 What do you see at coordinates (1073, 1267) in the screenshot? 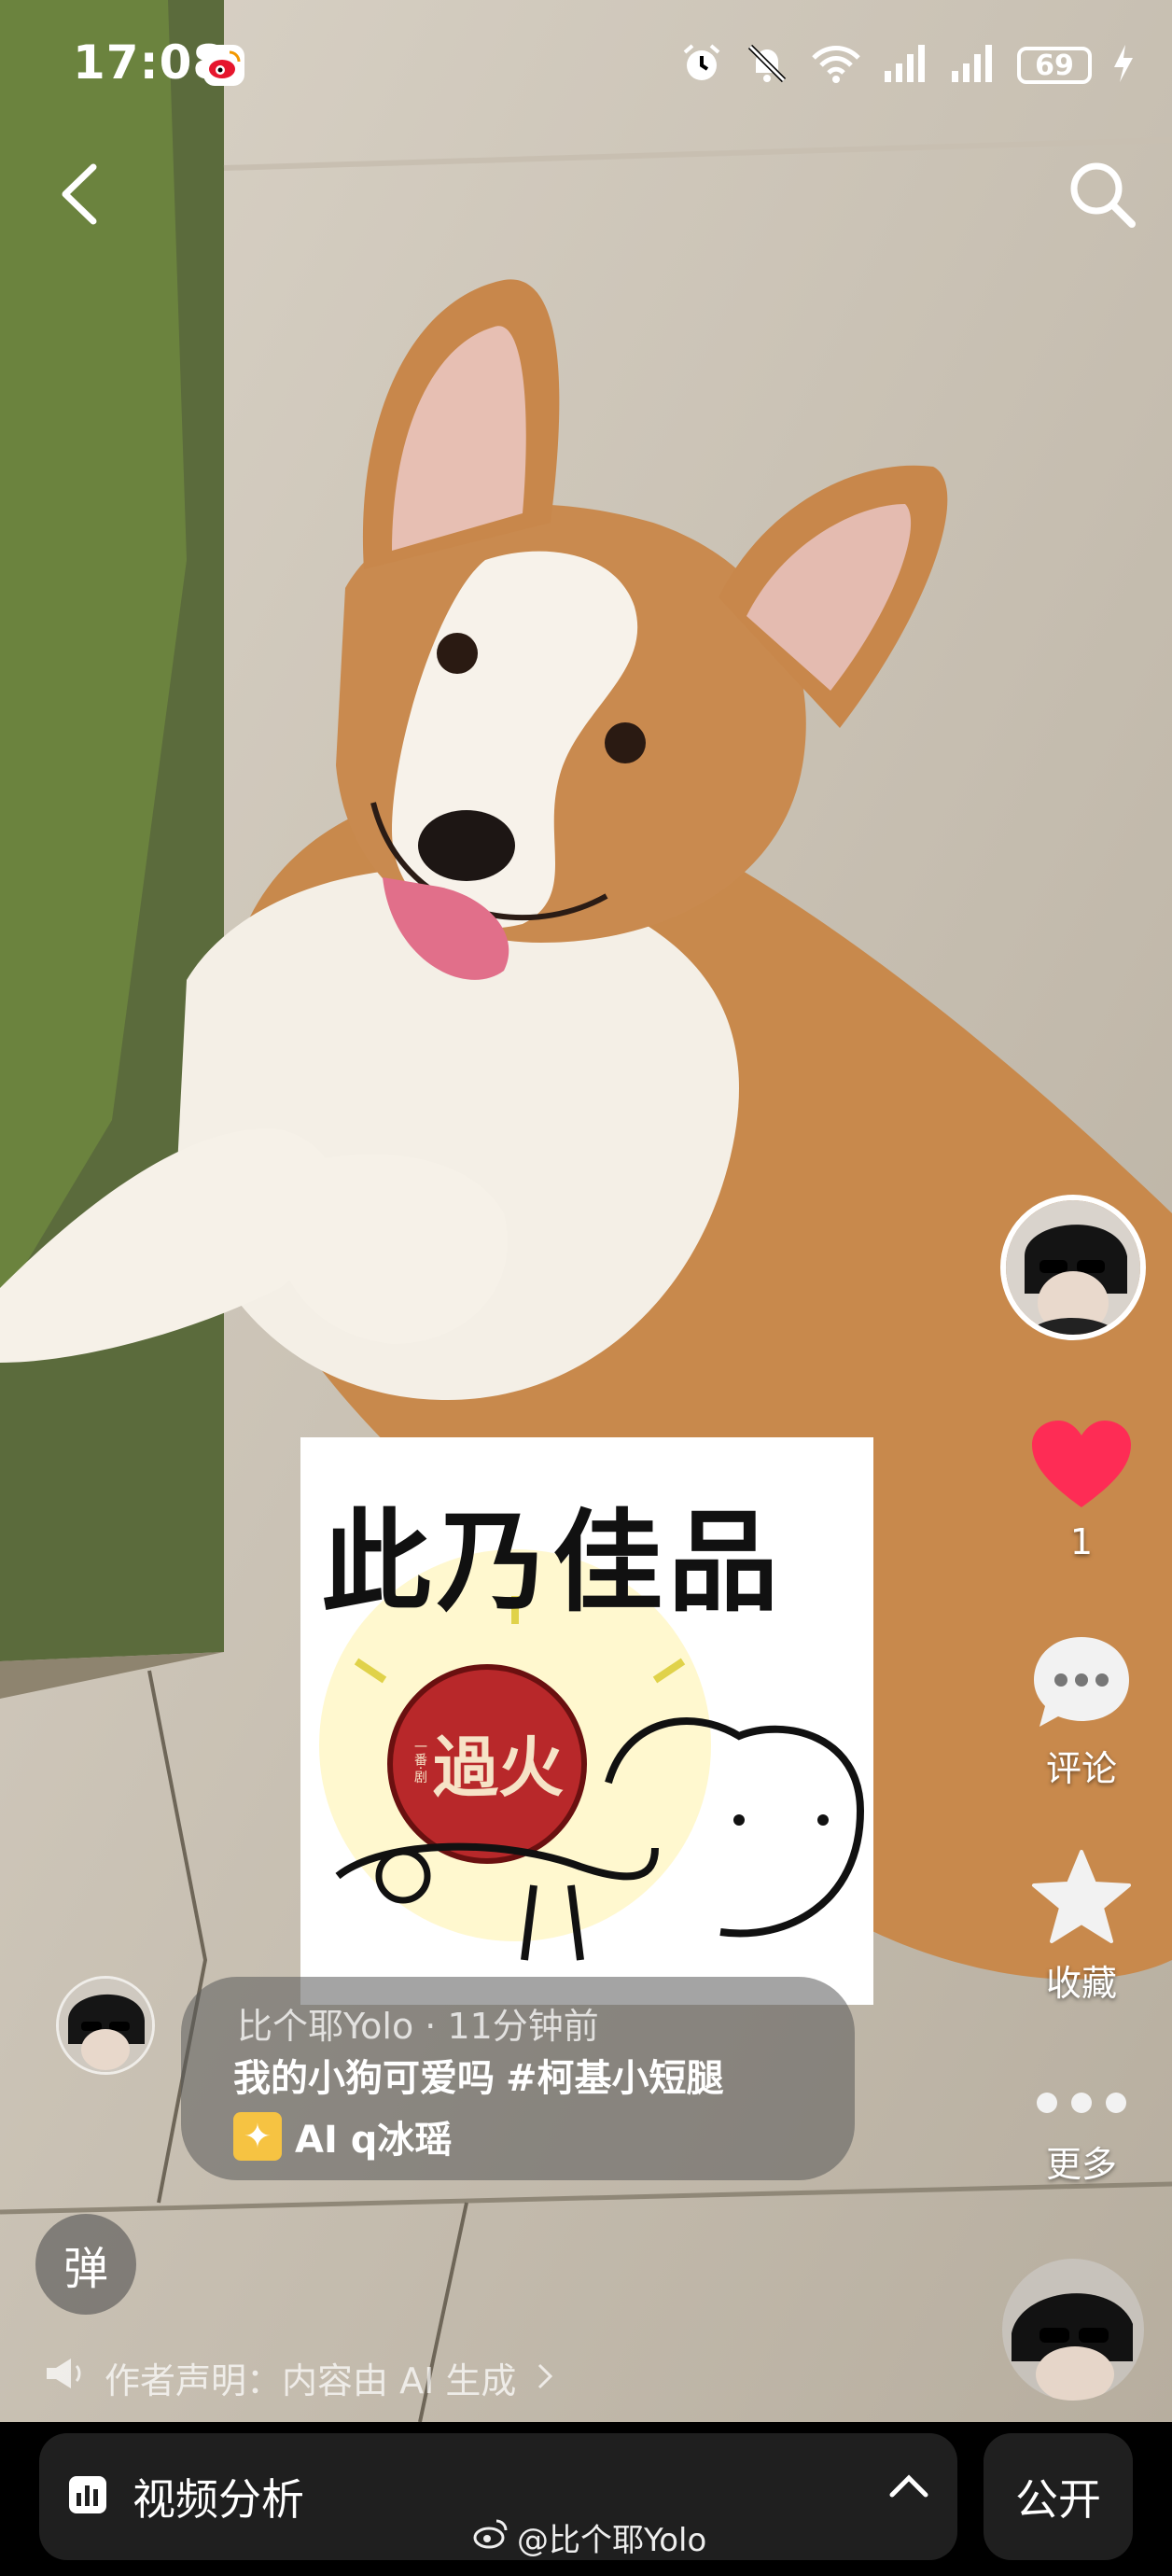
I see `author-avatar-follow` at bounding box center [1073, 1267].